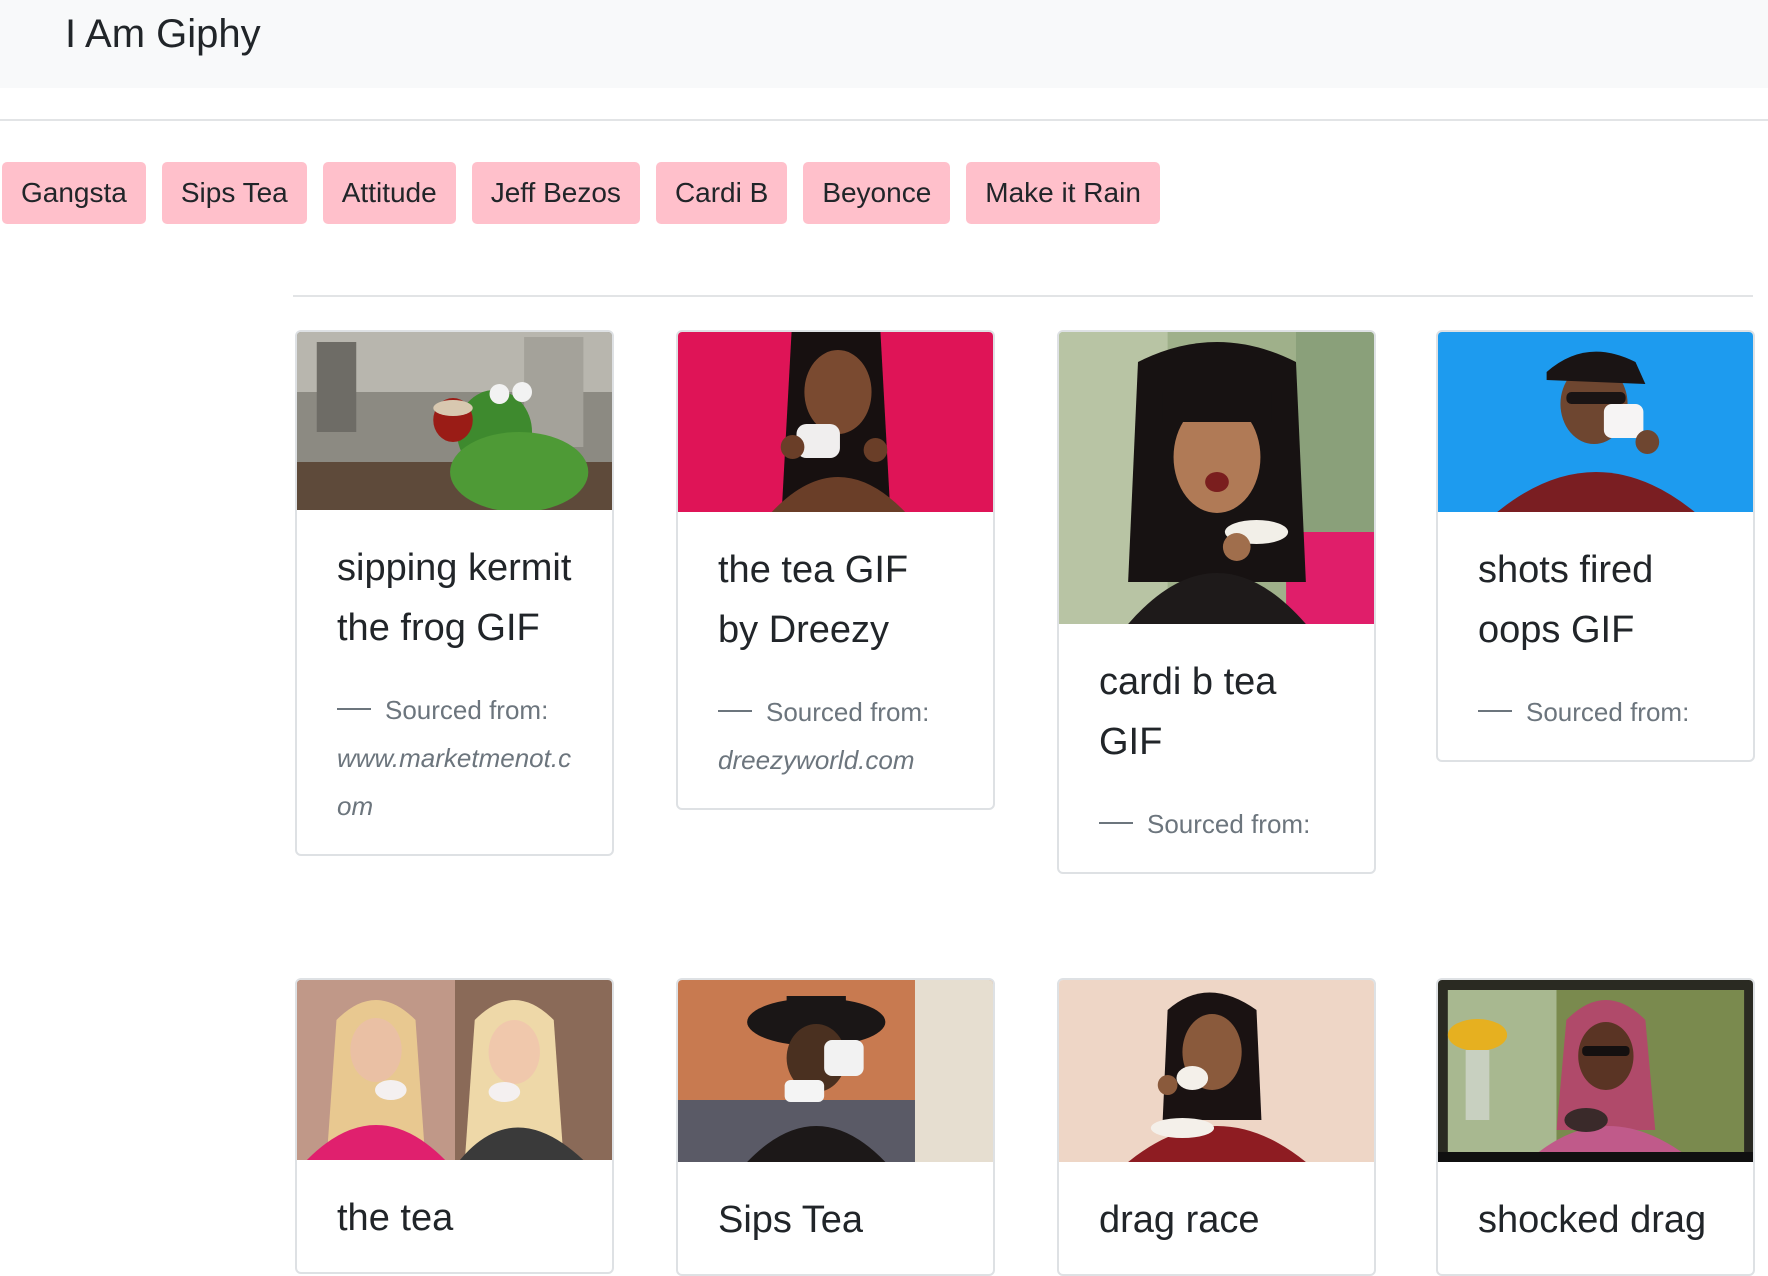 The height and width of the screenshot is (1276, 1768). Describe the element at coordinates (1595, 422) in the screenshot. I see `gif-image-shots-fired` at that location.